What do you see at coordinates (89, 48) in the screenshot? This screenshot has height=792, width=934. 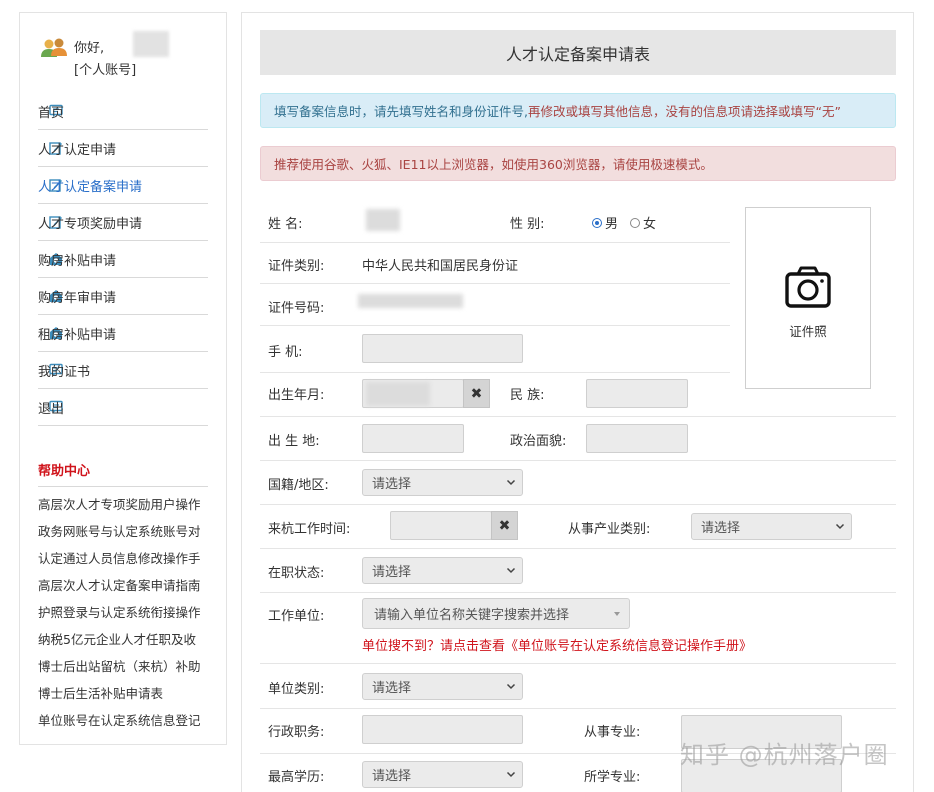 I see `greeting-text: 你好,` at bounding box center [89, 48].